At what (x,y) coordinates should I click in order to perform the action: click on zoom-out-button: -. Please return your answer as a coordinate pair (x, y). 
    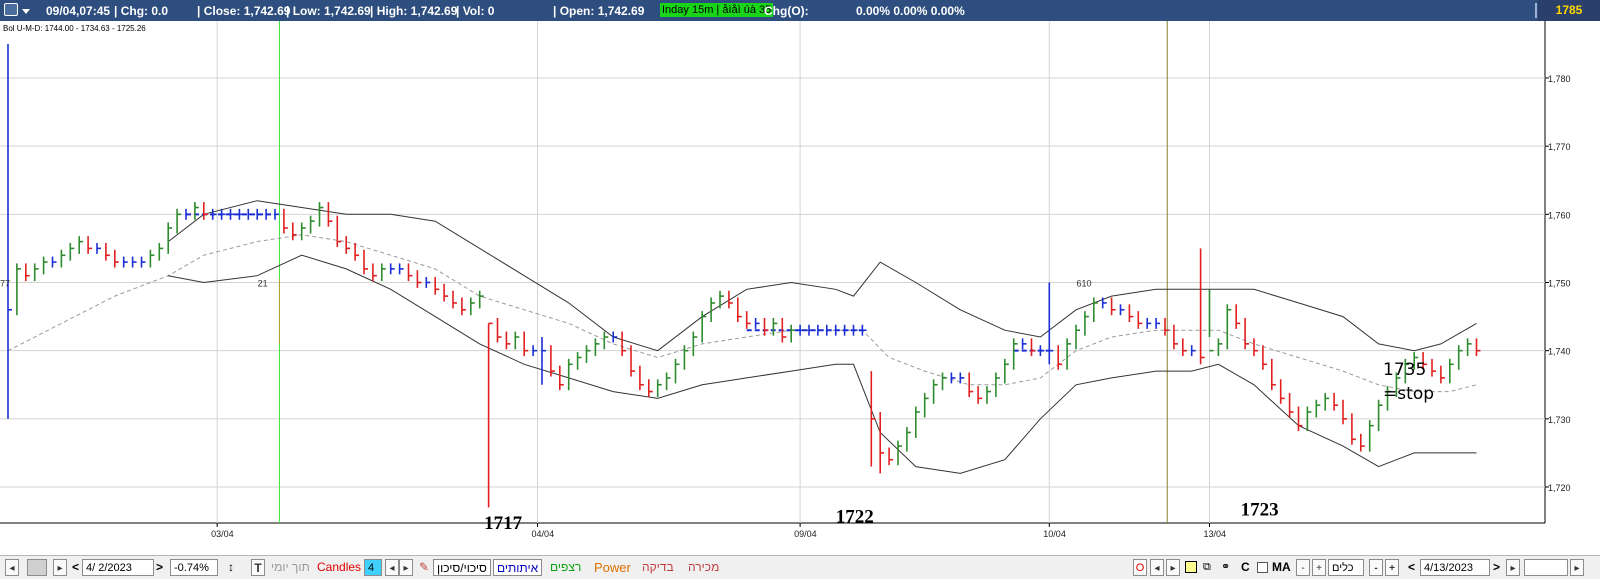
    Looking at the image, I should click on (1376, 567).